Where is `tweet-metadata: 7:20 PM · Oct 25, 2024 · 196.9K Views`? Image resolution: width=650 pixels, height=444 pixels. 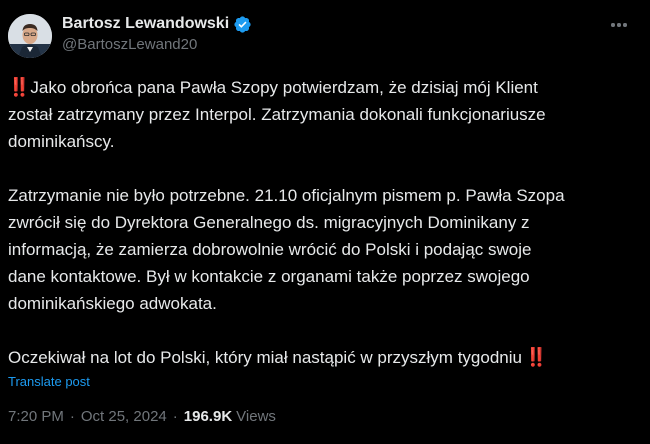
tweet-metadata: 7:20 PM · Oct 25, 2024 · 196.9K Views is located at coordinates (142, 416).